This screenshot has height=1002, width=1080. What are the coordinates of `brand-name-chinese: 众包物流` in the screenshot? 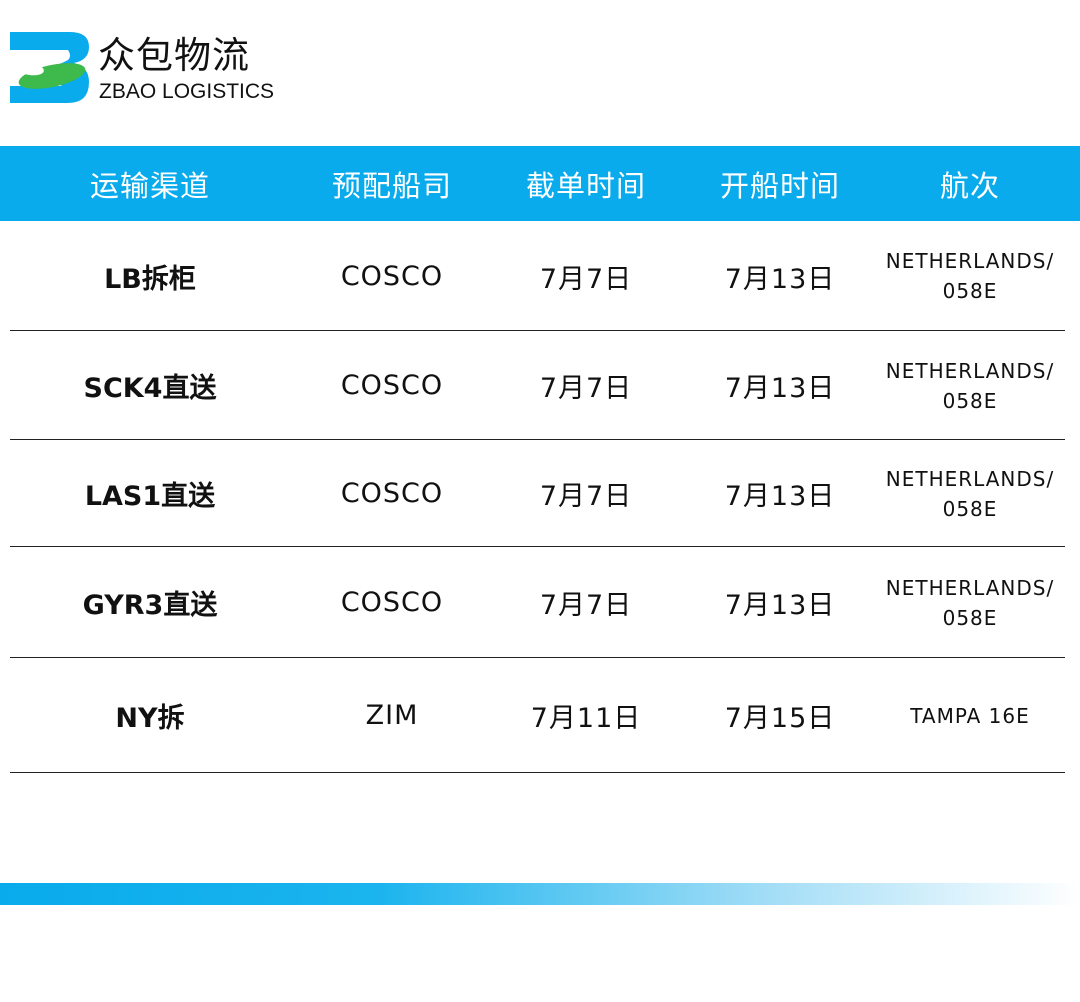 It's located at (174, 55).